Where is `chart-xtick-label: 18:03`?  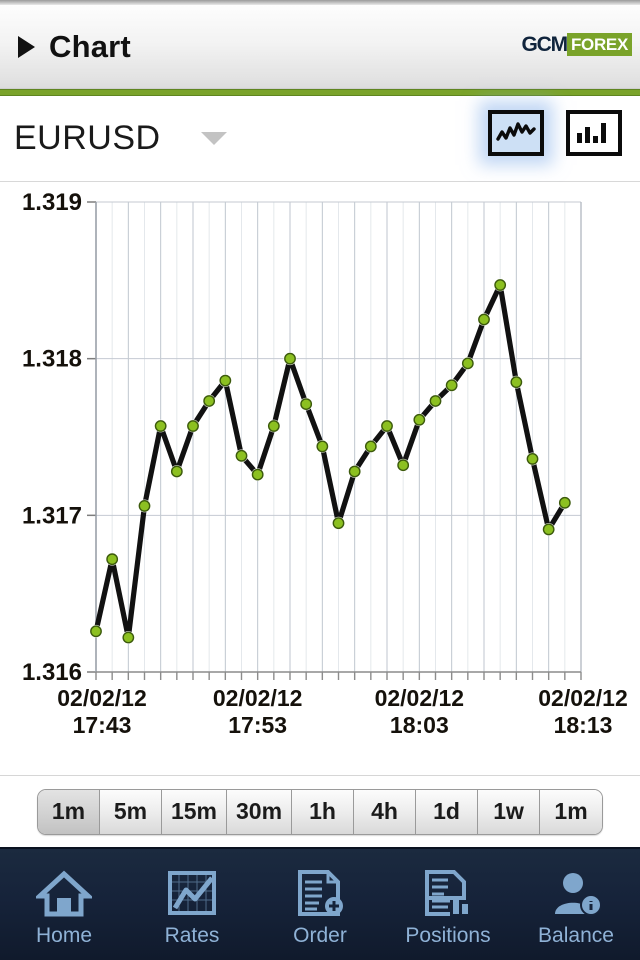
chart-xtick-label: 18:03 is located at coordinates (419, 725).